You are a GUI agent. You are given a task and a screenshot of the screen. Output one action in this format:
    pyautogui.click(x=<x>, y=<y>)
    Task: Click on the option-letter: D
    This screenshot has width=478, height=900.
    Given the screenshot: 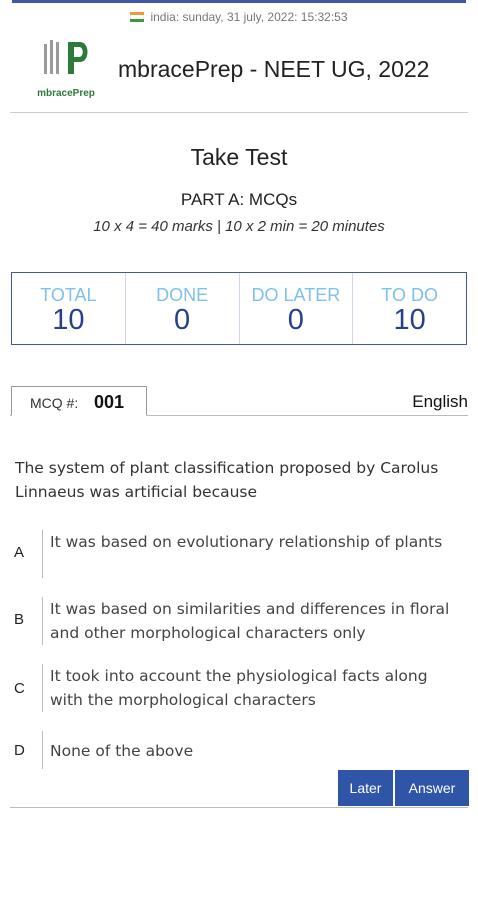 What is the action you would take?
    pyautogui.click(x=19, y=750)
    